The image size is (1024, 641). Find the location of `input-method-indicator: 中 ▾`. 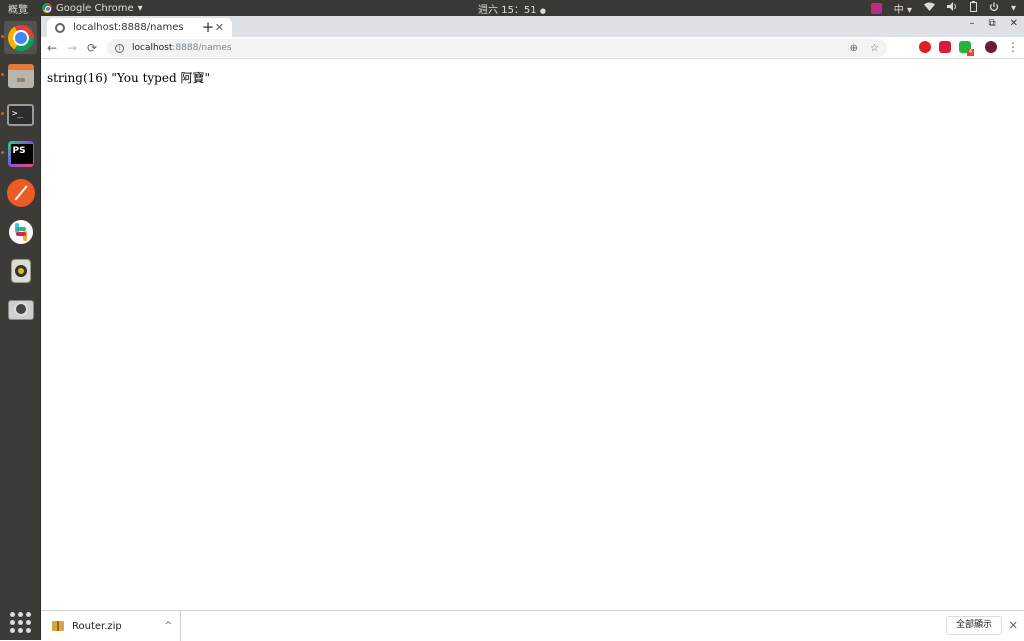

input-method-indicator: 中 ▾ is located at coordinates (903, 8).